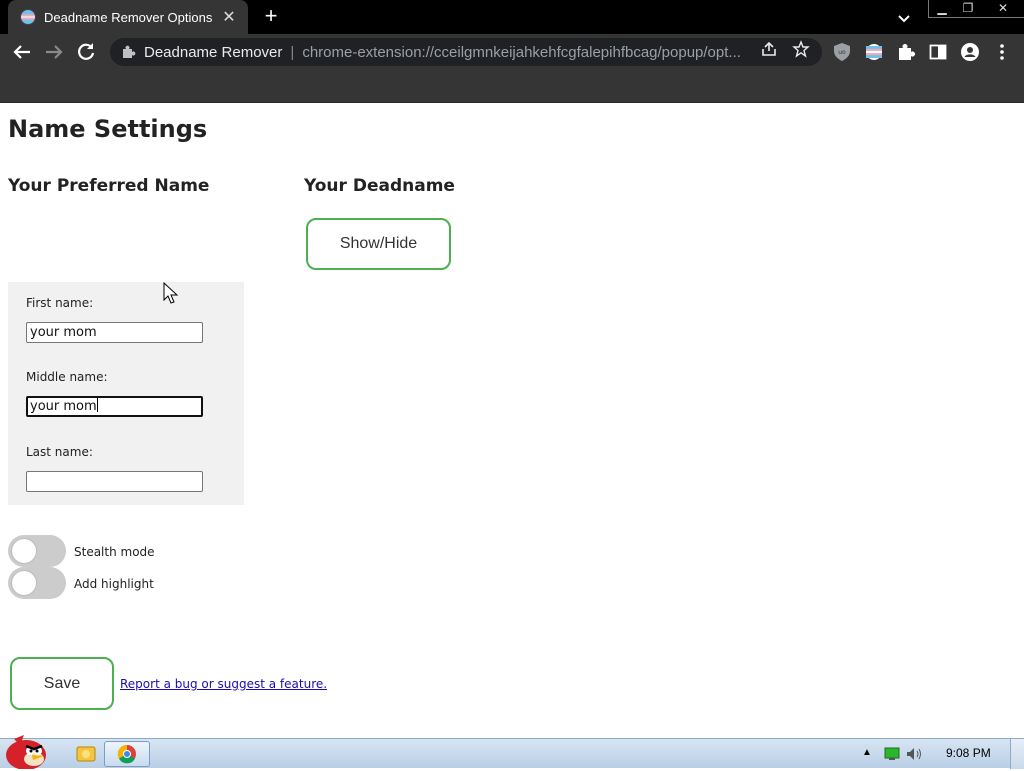 The width and height of the screenshot is (1024, 771). I want to click on preferred-name-heading: Your Preferred Name, so click(109, 186).